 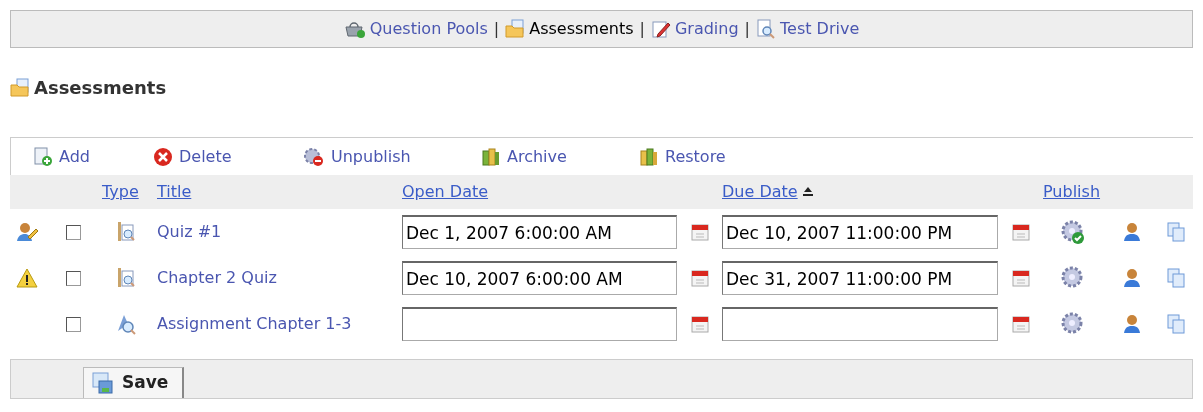 What do you see at coordinates (189, 231) in the screenshot?
I see `assessment-title-link: Quiz #1` at bounding box center [189, 231].